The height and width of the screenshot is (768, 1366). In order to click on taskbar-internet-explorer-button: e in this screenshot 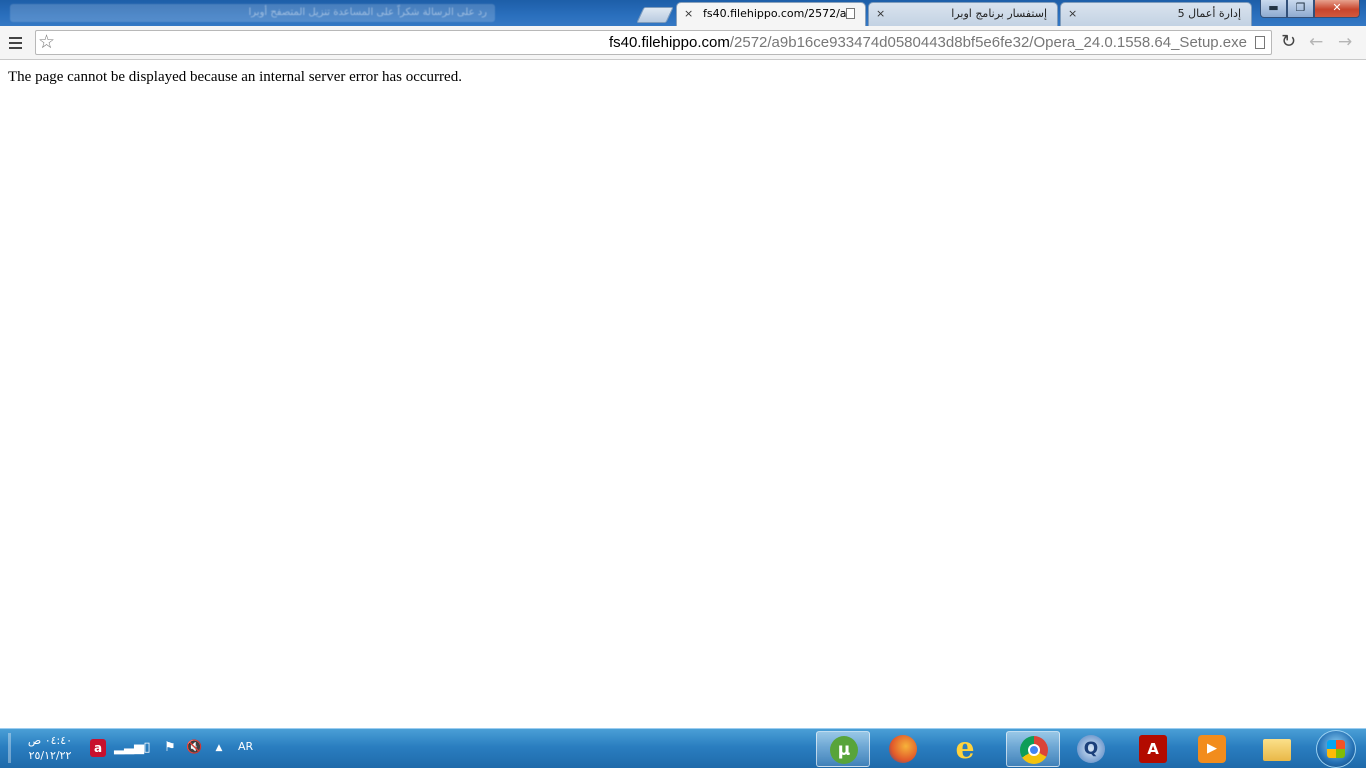, I will do `click(965, 749)`.